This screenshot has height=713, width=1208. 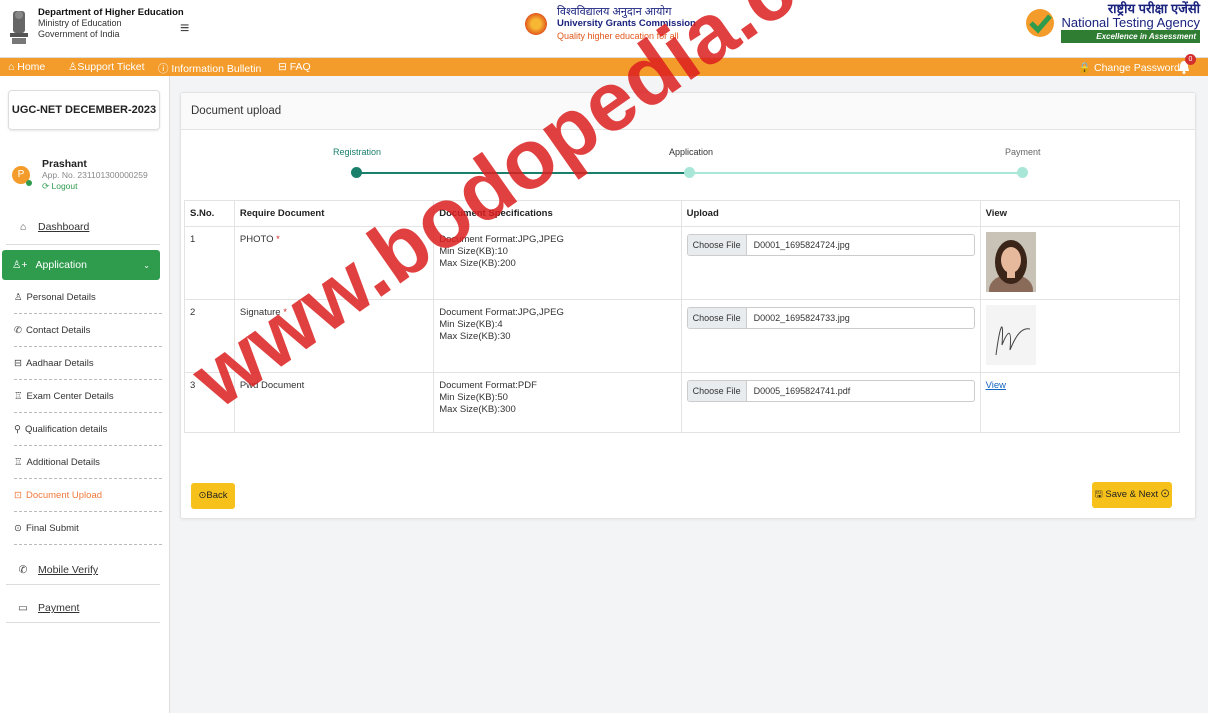 I want to click on file-name: D0002_1695824733.jpg, so click(x=801, y=318).